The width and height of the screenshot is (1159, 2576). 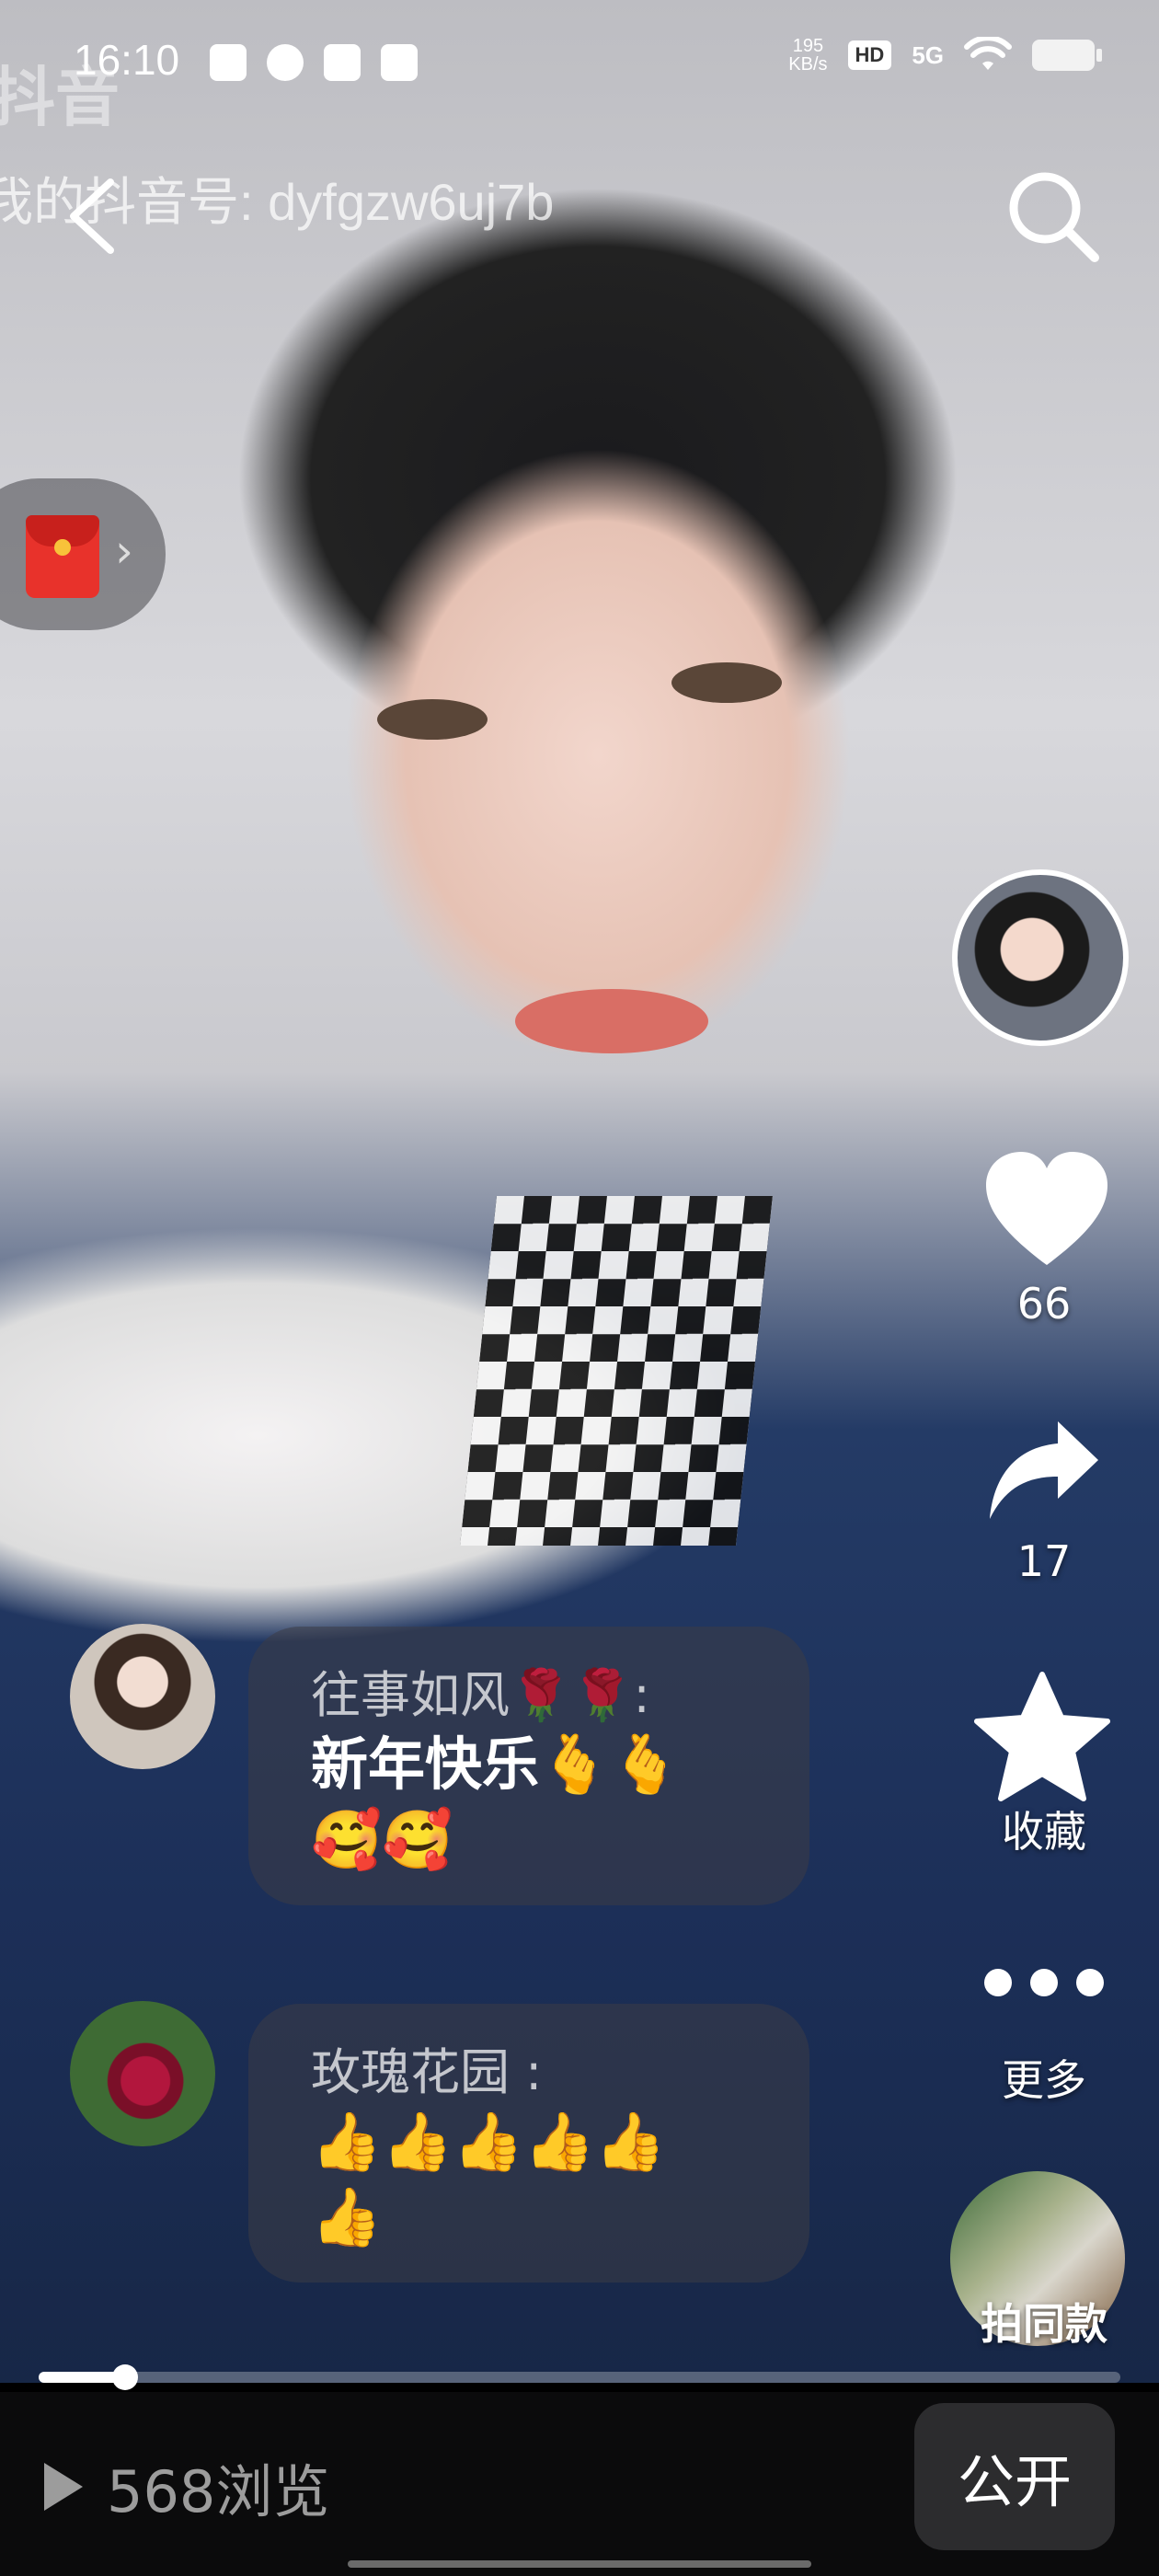 What do you see at coordinates (616, 1371) in the screenshot?
I see `video-subject-scarf` at bounding box center [616, 1371].